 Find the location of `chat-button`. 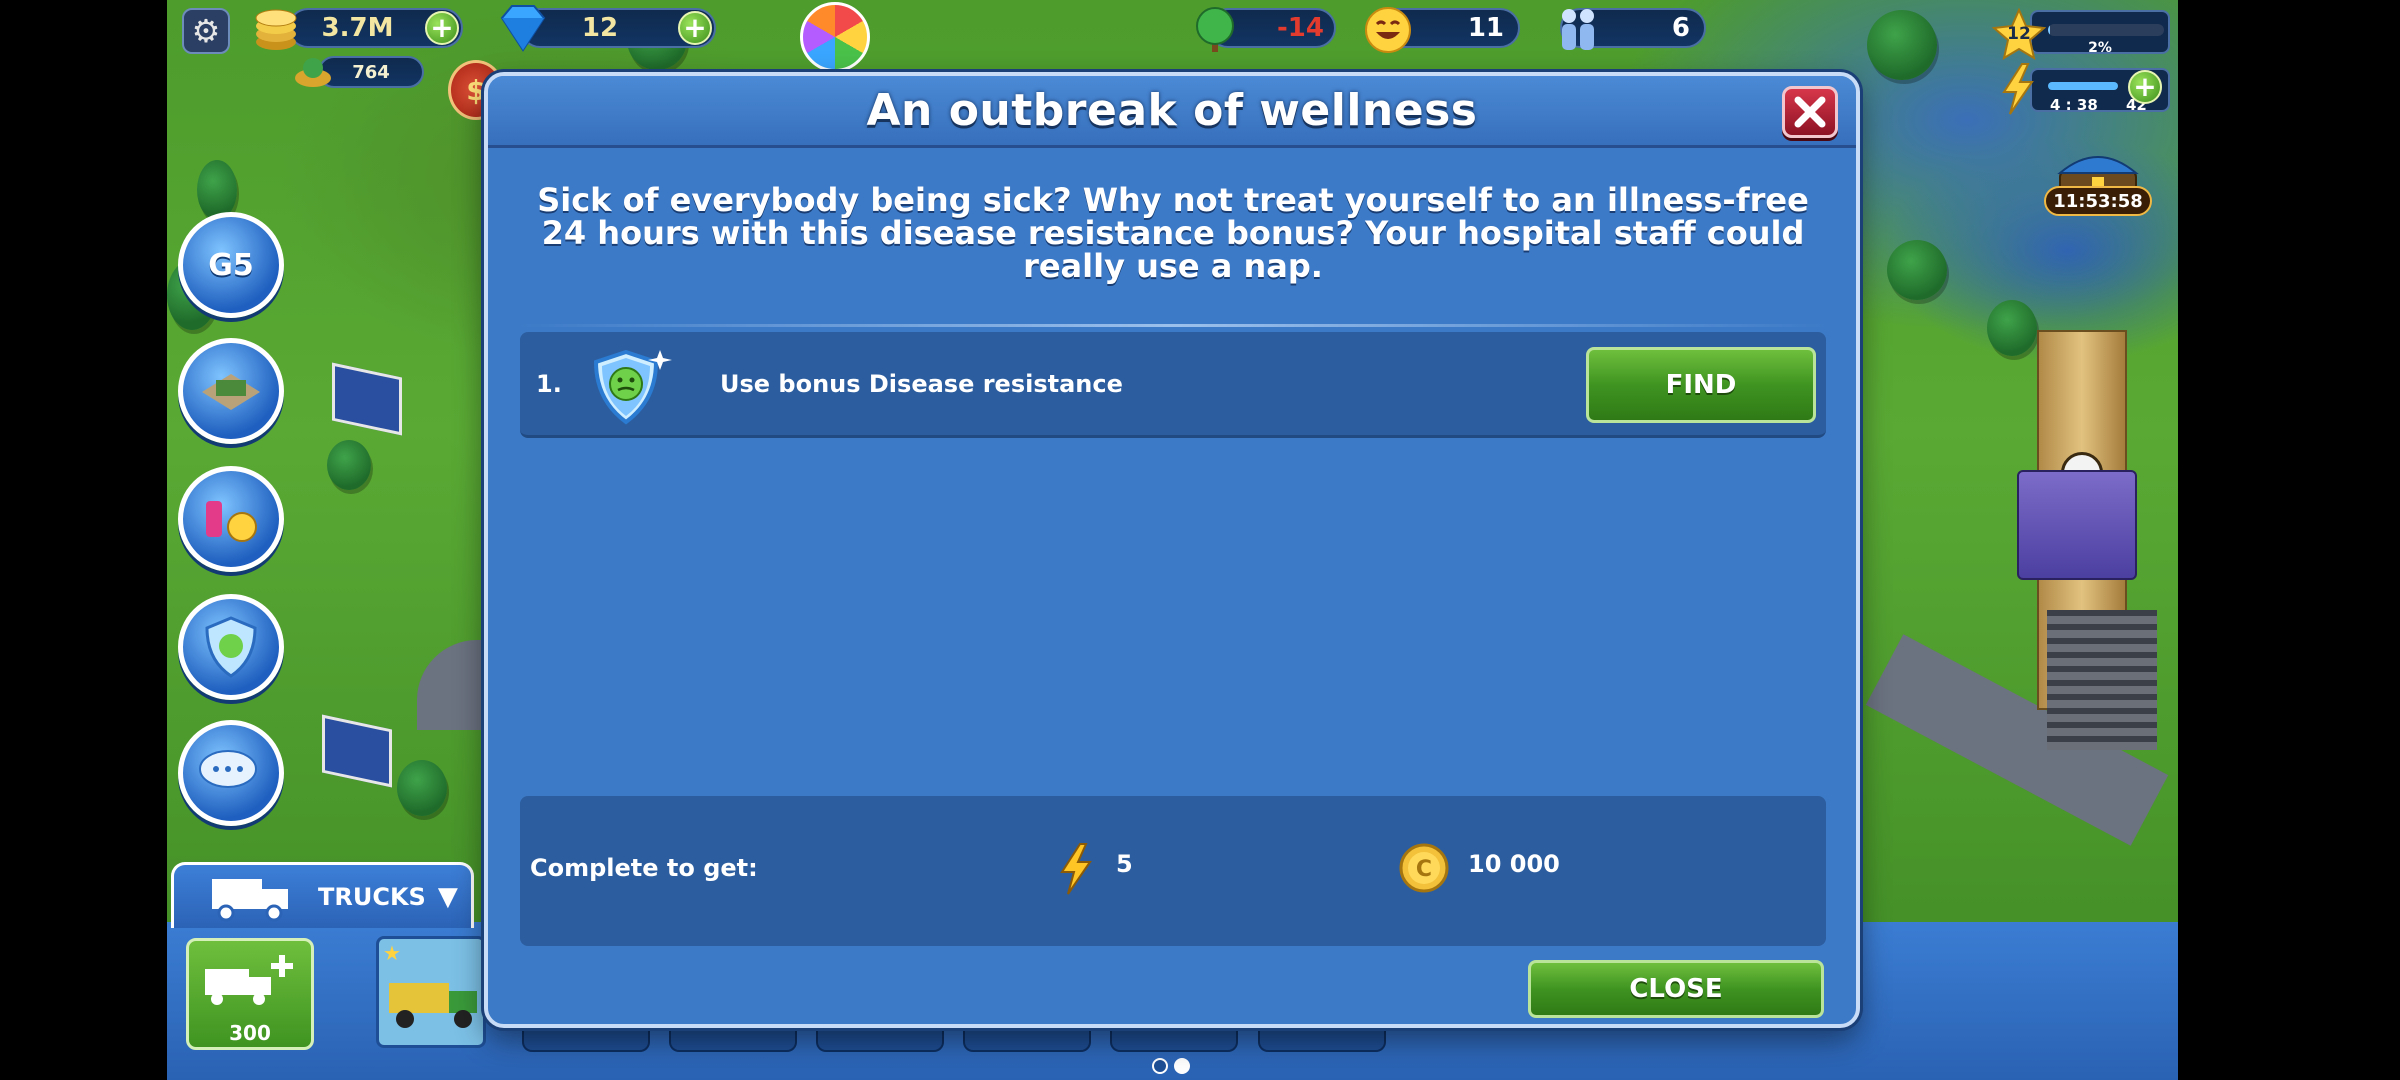

chat-button is located at coordinates (231, 773).